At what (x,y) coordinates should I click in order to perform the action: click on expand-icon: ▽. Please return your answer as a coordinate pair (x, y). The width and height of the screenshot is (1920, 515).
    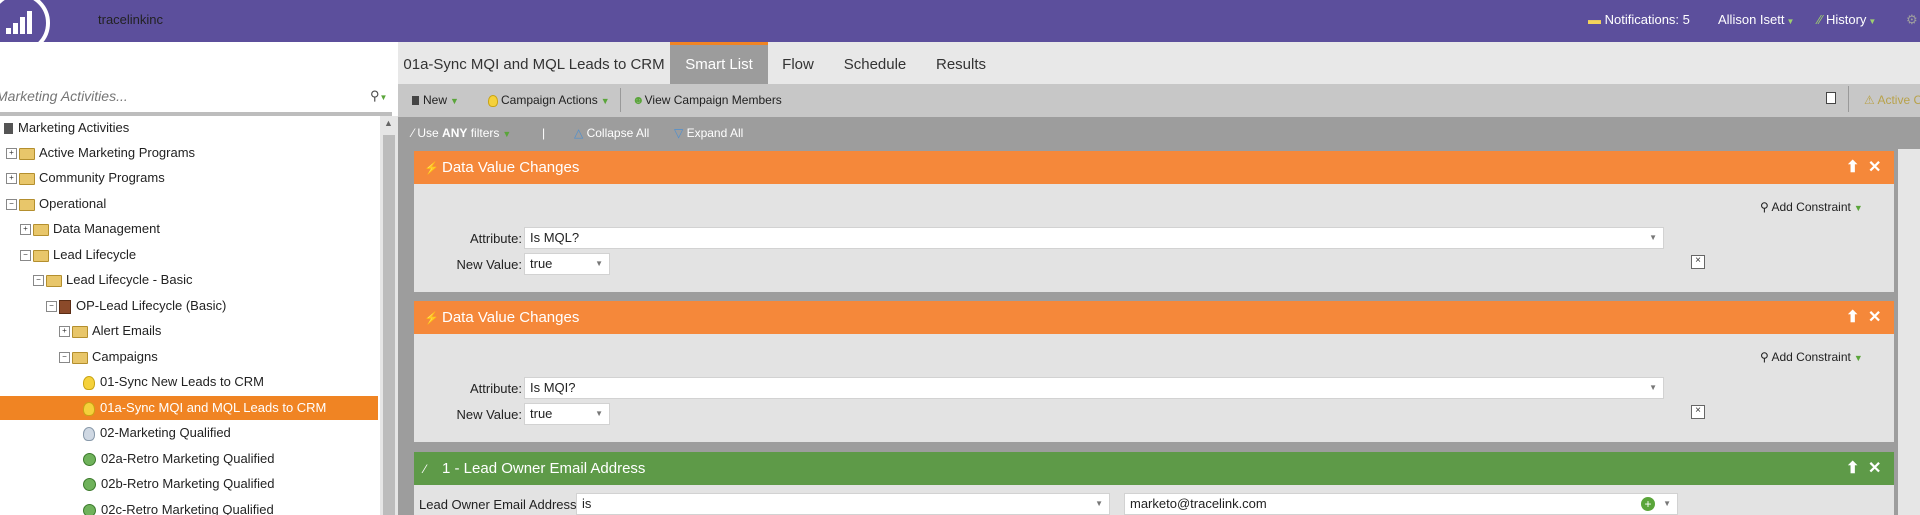
    Looking at the image, I should click on (679, 133).